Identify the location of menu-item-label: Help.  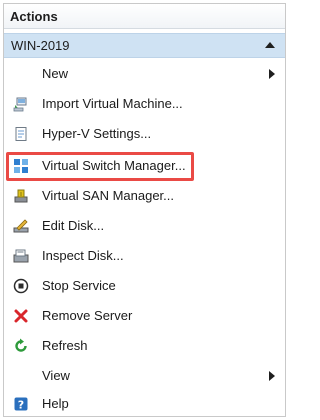
(55, 403).